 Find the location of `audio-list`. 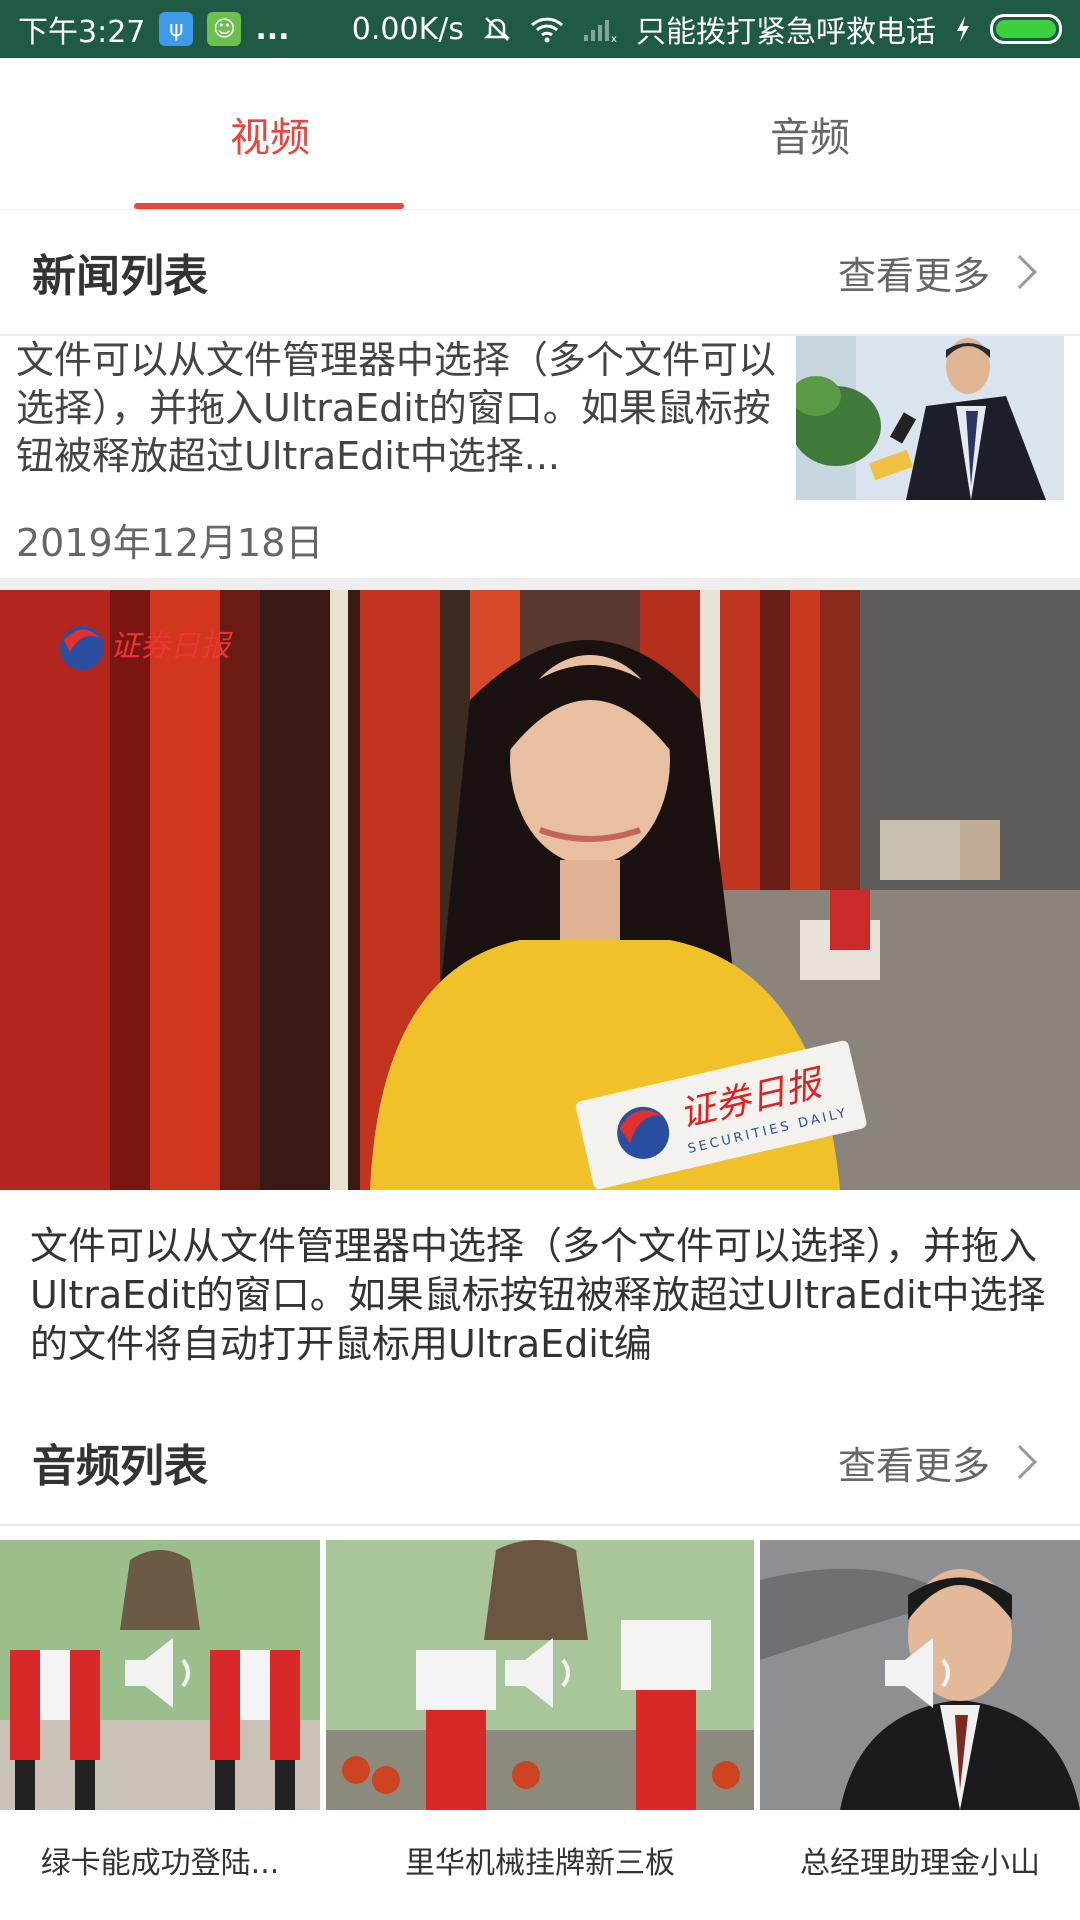

audio-list is located at coordinates (540, 1675).